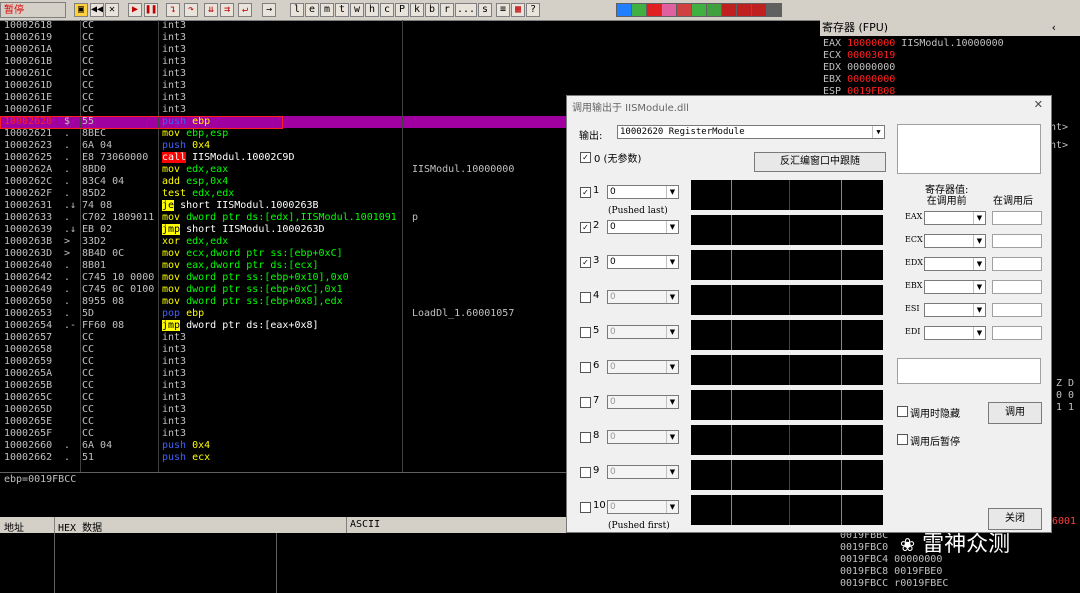  Describe the element at coordinates (410, 26) in the screenshot. I see `disasm-row: 10002618 CC int3` at that location.